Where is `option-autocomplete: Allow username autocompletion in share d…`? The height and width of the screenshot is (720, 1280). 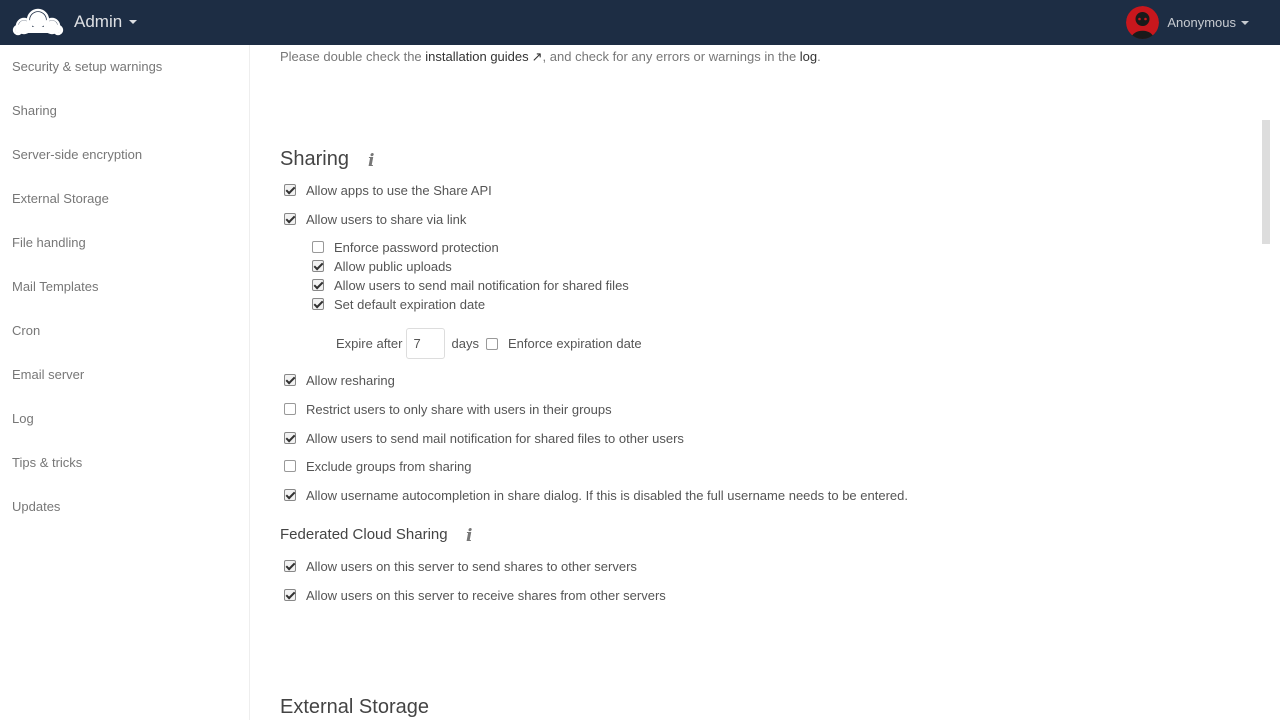
option-autocomplete: Allow username autocompletion in share d… is located at coordinates (596, 495).